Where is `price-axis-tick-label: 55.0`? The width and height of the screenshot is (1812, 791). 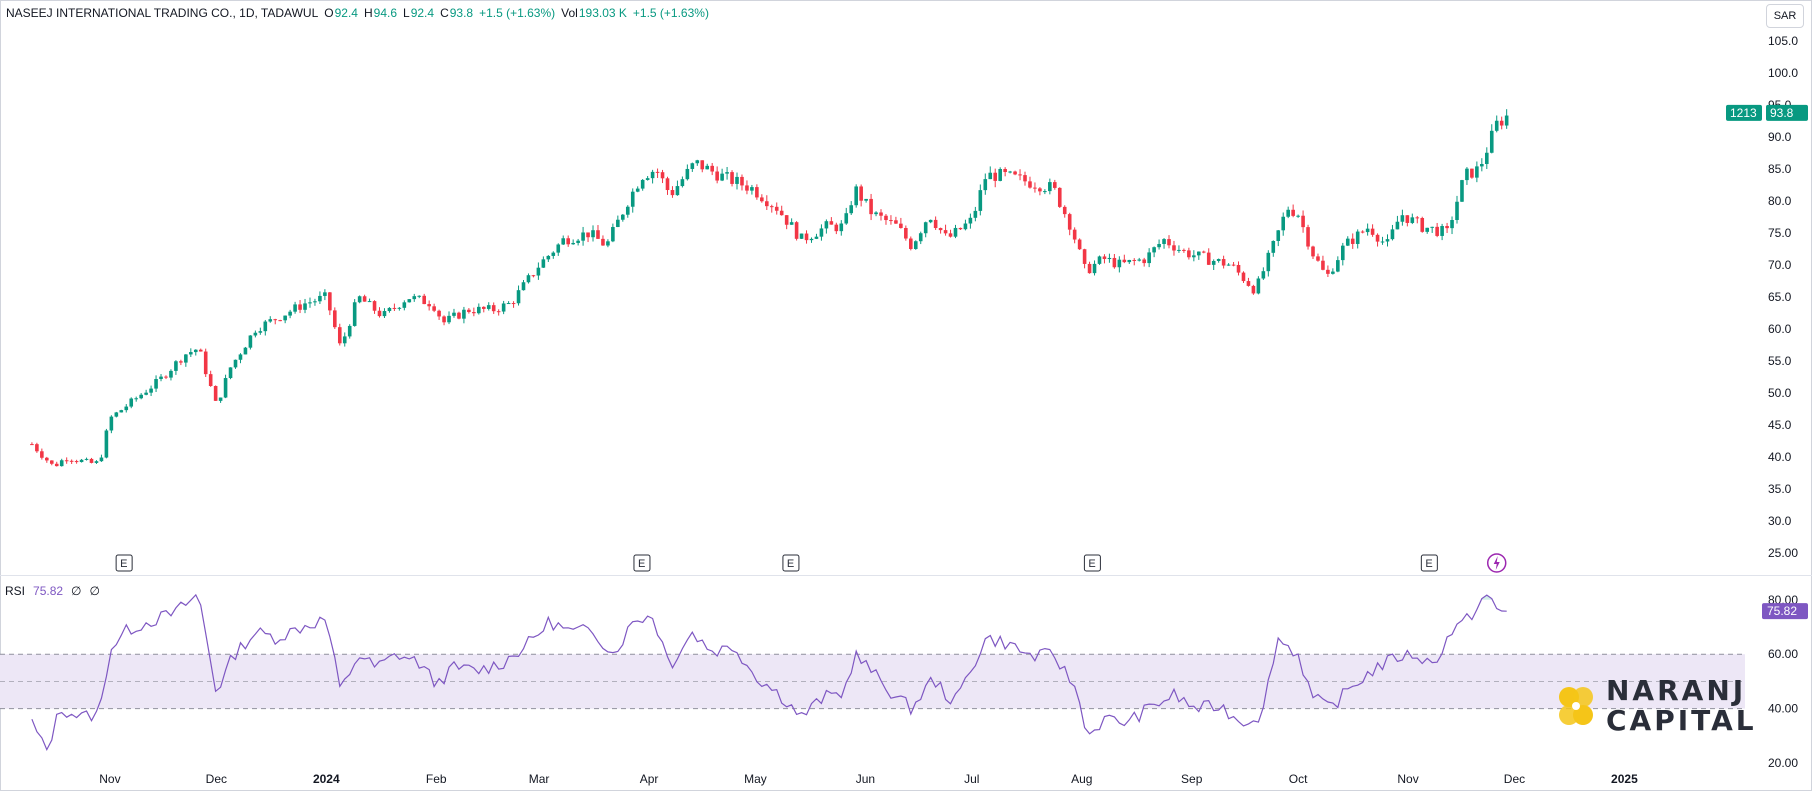
price-axis-tick-label: 55.0 is located at coordinates (1780, 361).